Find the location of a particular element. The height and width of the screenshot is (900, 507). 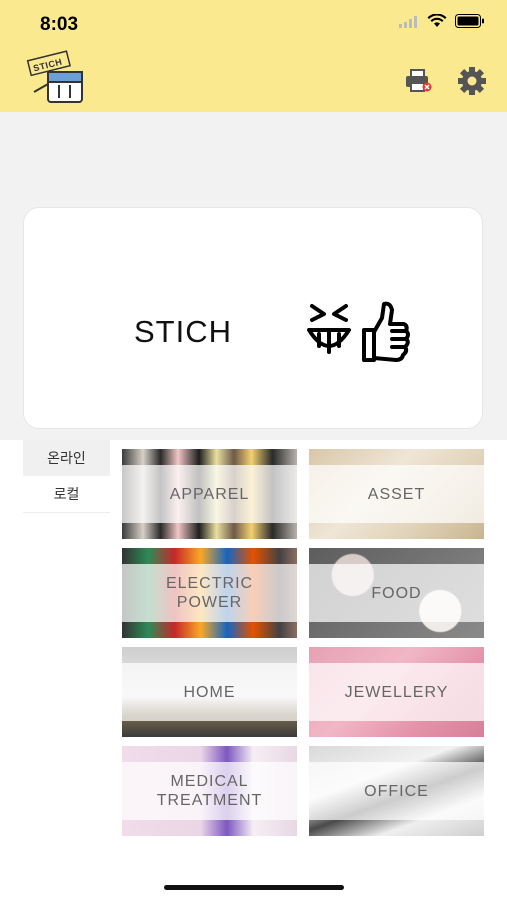

tab-local: 로컬 is located at coordinates (66, 494).